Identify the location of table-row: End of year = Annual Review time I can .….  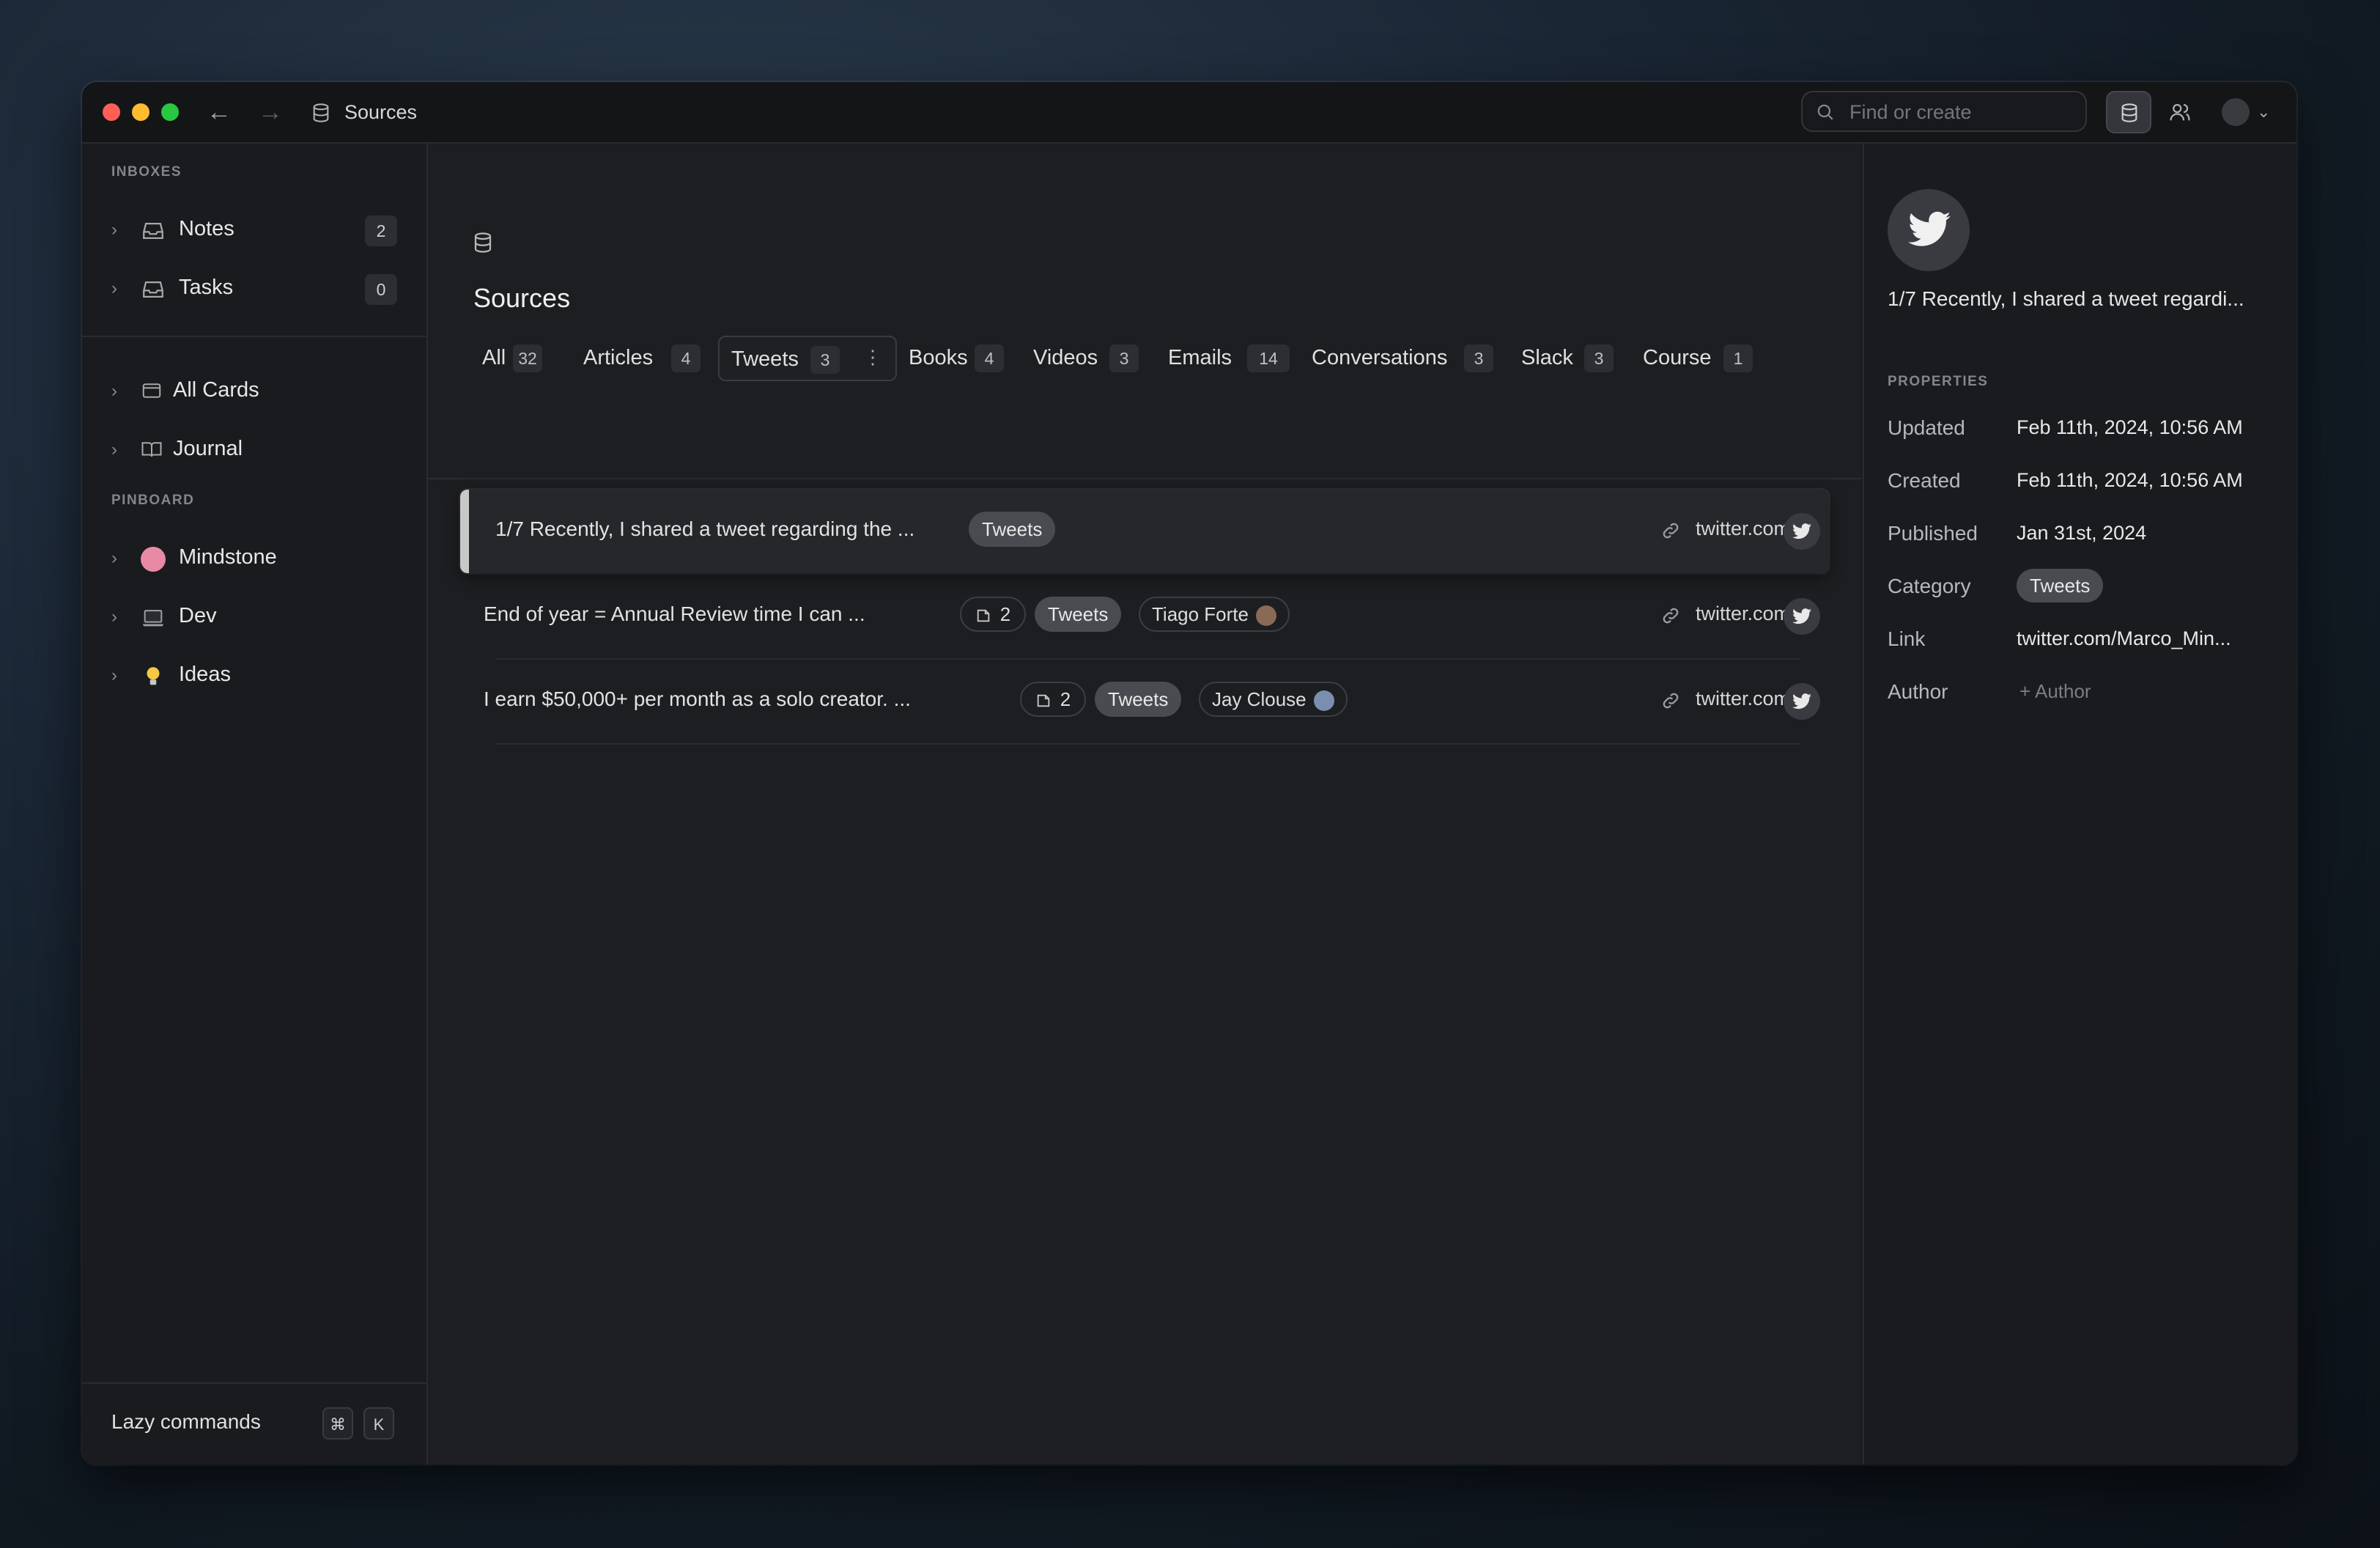
(1144, 616).